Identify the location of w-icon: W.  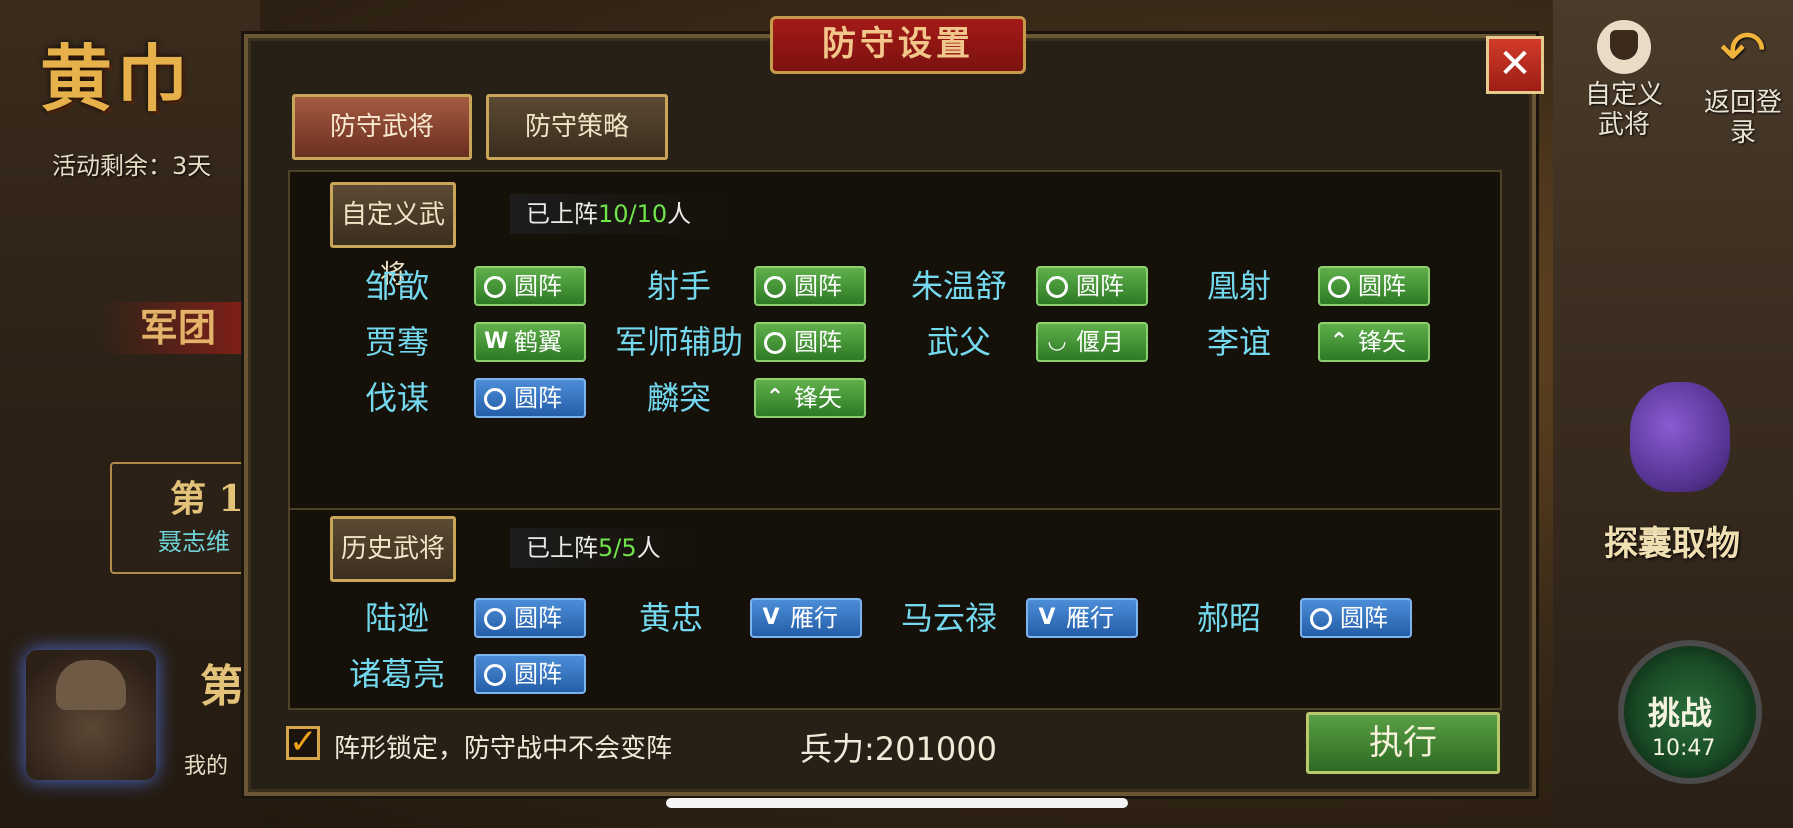
(496, 341).